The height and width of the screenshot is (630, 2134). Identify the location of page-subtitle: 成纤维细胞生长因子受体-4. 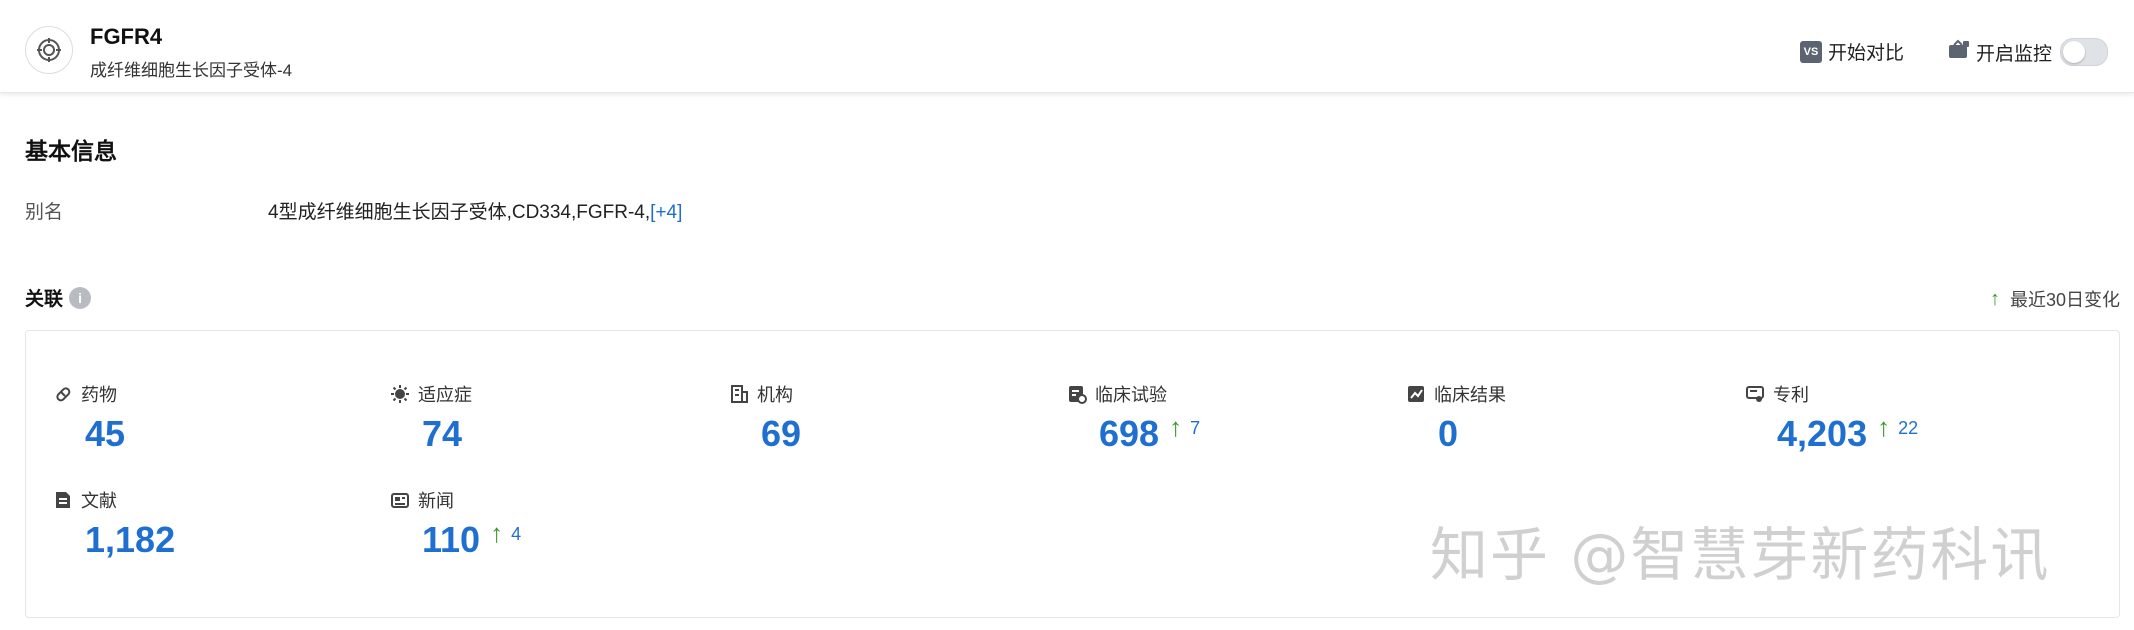
(191, 70).